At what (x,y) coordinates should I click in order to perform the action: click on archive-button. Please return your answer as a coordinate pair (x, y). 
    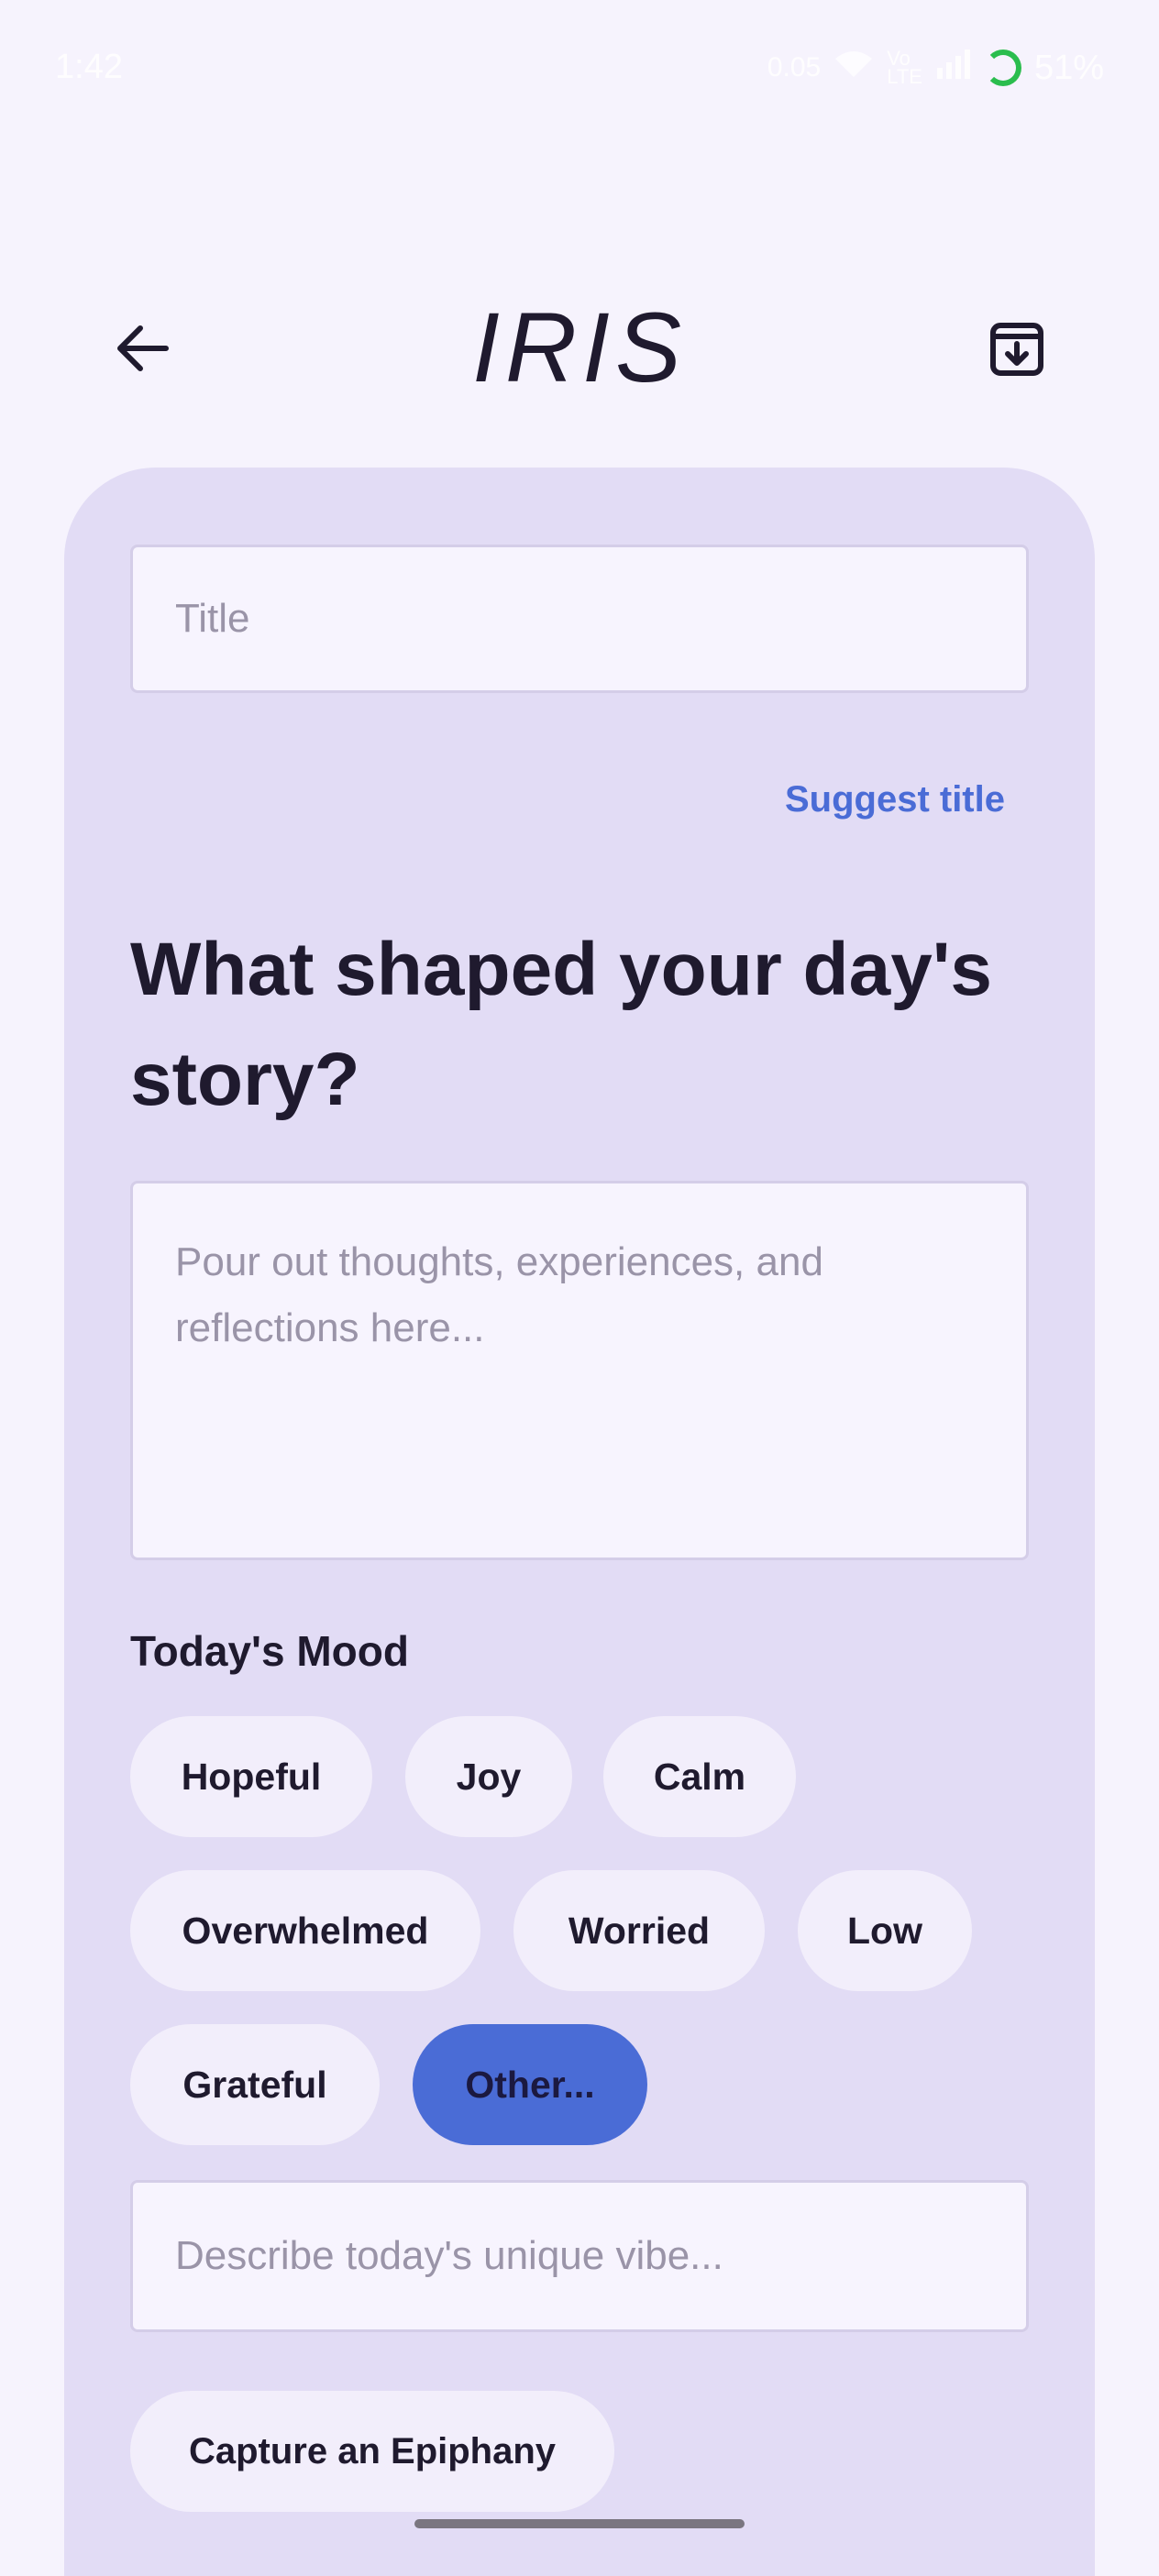
    Looking at the image, I should click on (1017, 349).